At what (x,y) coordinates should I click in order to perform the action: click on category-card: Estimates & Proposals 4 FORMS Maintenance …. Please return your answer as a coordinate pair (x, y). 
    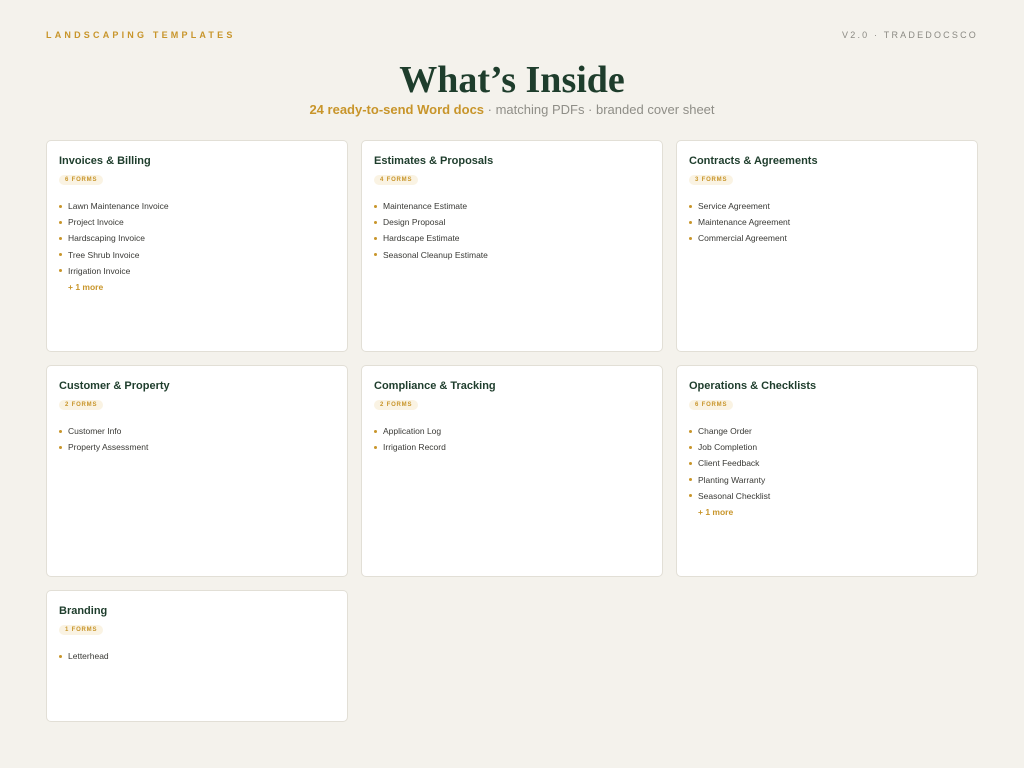
    Looking at the image, I should click on (512, 246).